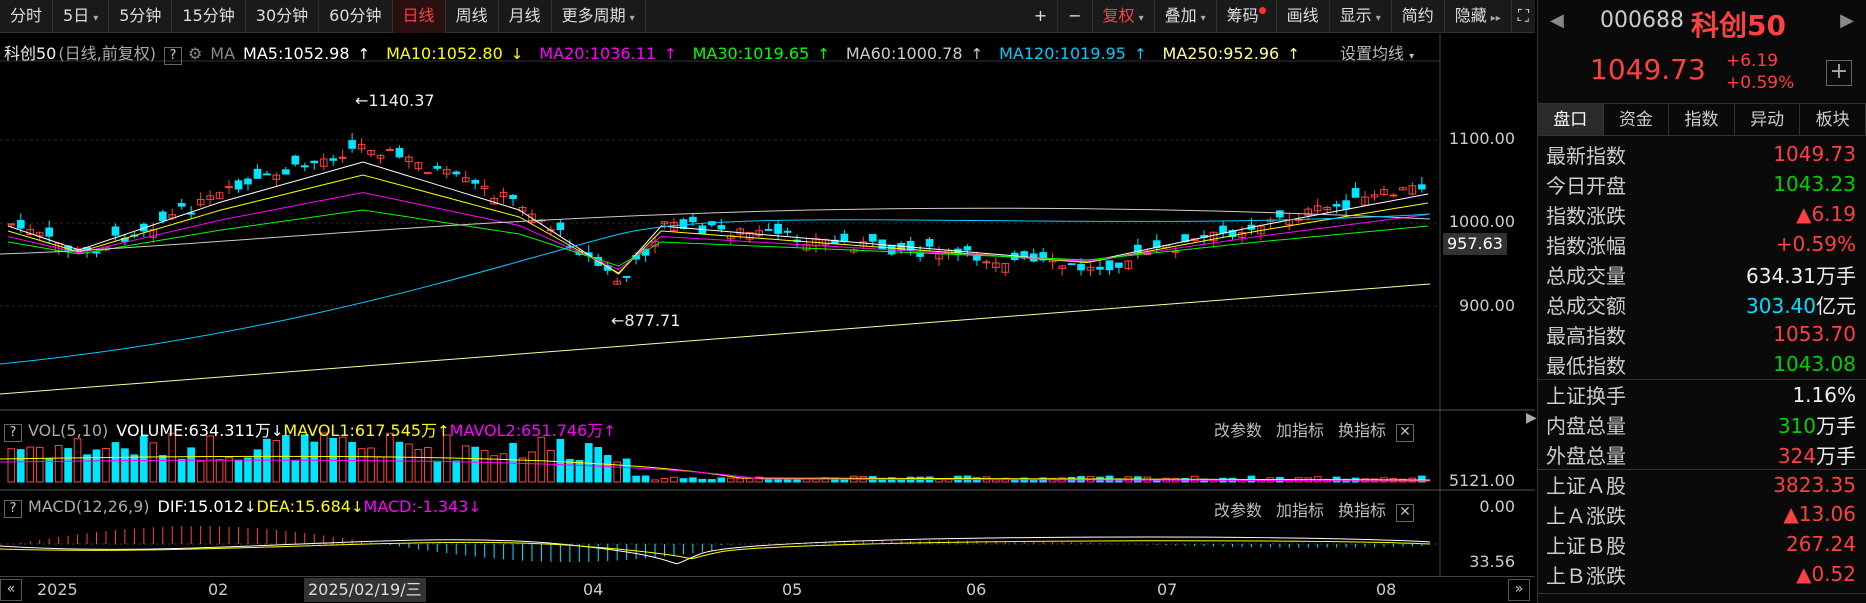 This screenshot has width=1866, height=603. What do you see at coordinates (1075, 16) in the screenshot?
I see `zoom-out-button: −` at bounding box center [1075, 16].